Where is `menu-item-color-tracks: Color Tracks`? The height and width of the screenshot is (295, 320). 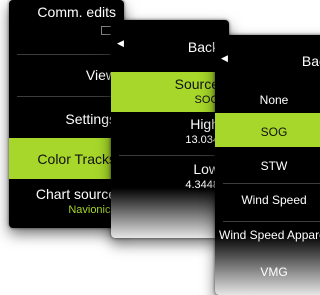 menu-item-color-tracks: Color Tracks is located at coordinates (66, 158).